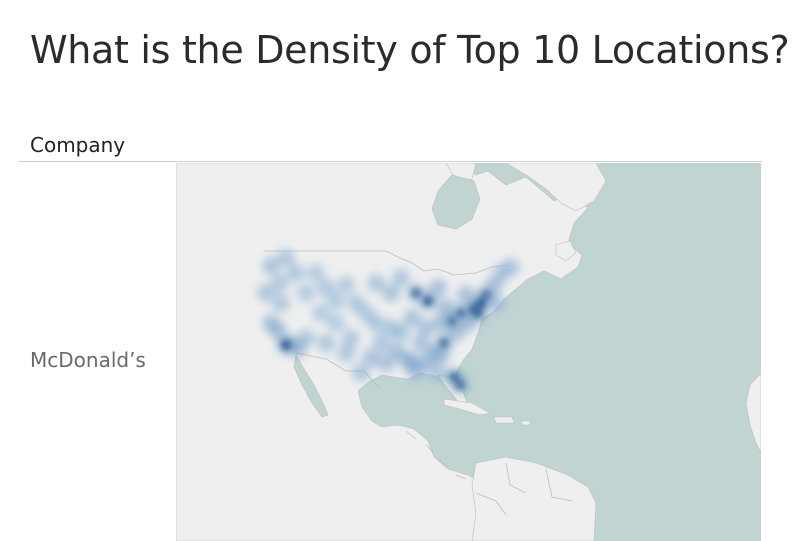 The image size is (800, 541). Describe the element at coordinates (526, 423) in the screenshot. I see `puerto-rico` at that location.